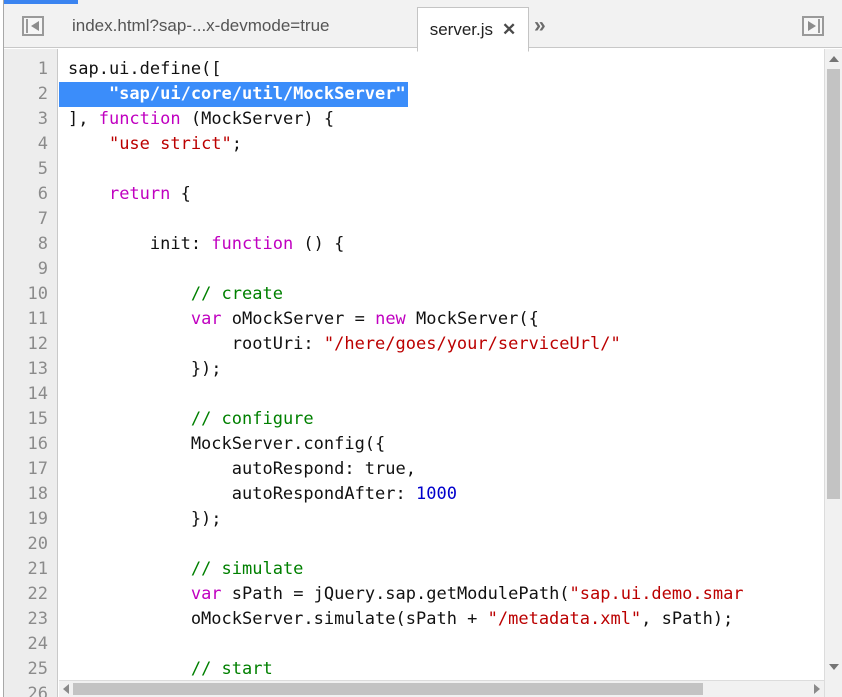 This screenshot has width=842, height=697. What do you see at coordinates (37, 319) in the screenshot?
I see `line-number: 11` at bounding box center [37, 319].